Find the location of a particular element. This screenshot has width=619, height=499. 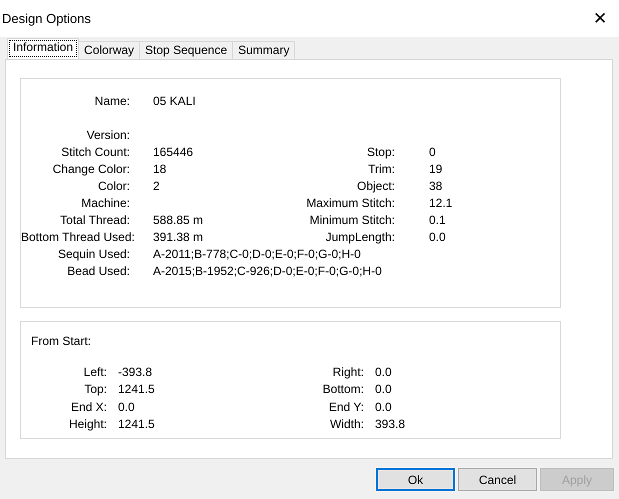

field-label: Sequin Used: is located at coordinates (93, 254).